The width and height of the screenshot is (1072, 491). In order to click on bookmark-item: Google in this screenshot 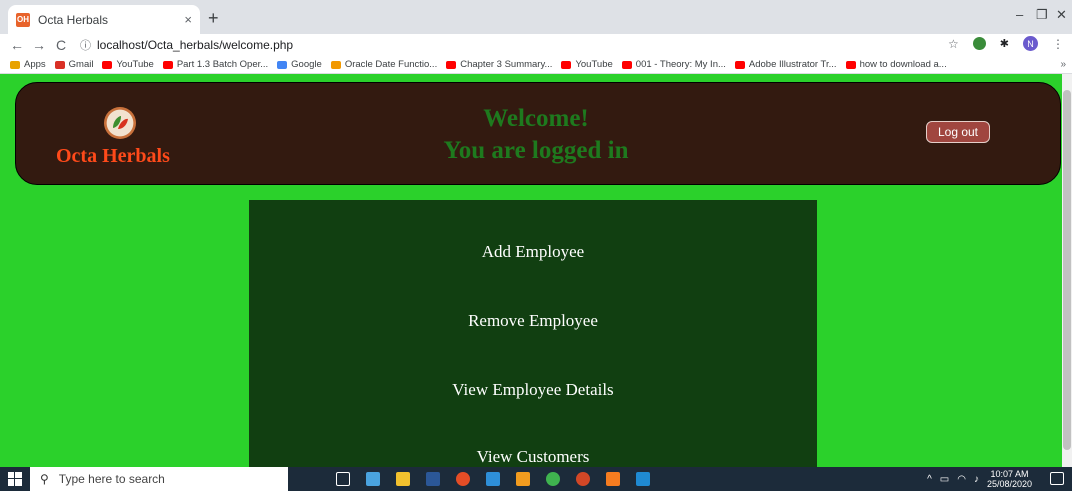, I will do `click(299, 64)`.